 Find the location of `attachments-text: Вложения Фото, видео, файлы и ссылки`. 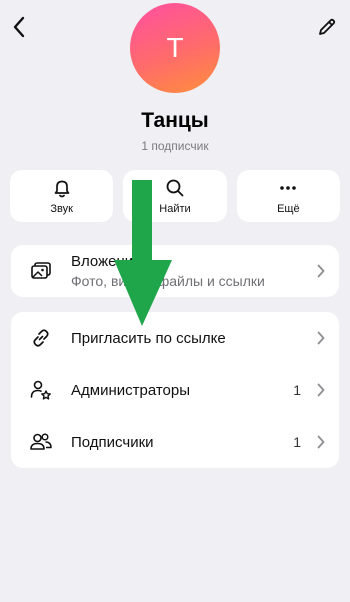

attachments-text: Вложения Фото, видео, файлы и ссылки is located at coordinates (193, 271).